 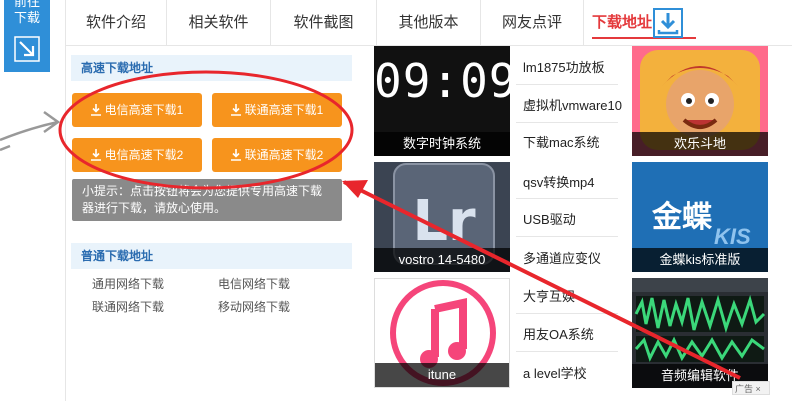 What do you see at coordinates (211, 68) in the screenshot?
I see `fast-download-title: 高速下载地址` at bounding box center [211, 68].